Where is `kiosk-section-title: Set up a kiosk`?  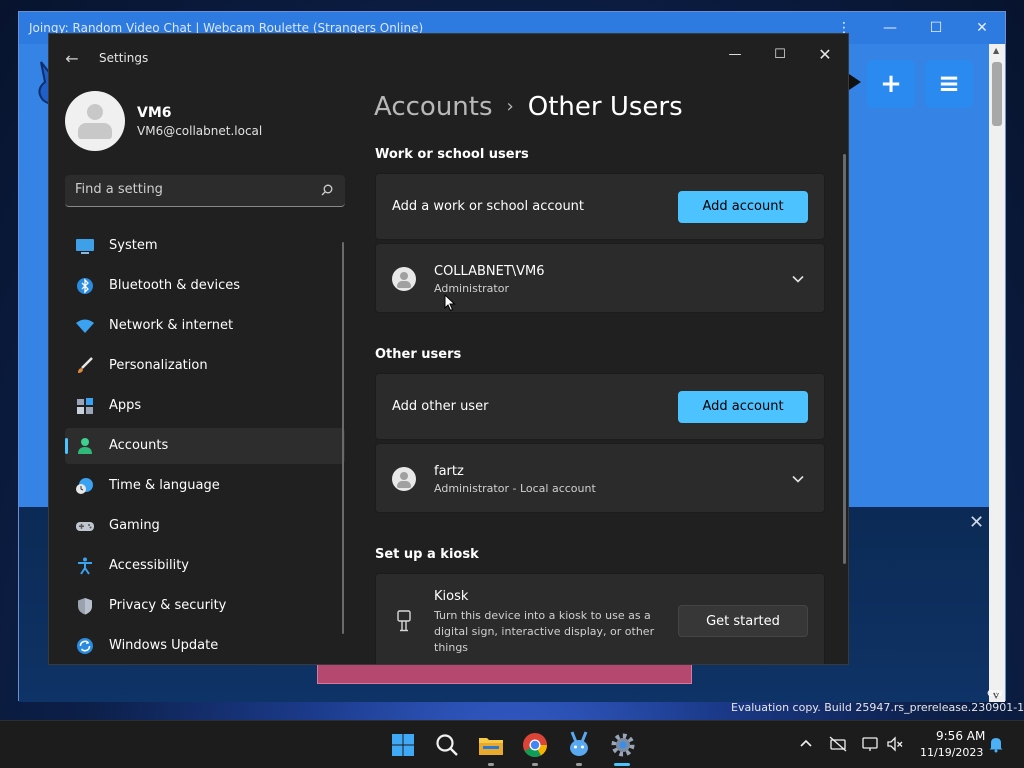
kiosk-section-title: Set up a kiosk is located at coordinates (427, 554).